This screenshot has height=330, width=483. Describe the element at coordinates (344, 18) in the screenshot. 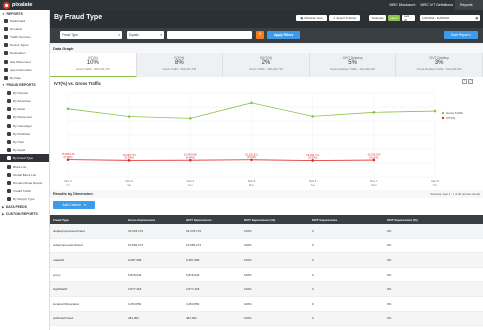

I see `export-excel-button: ⇩ Export To Excel` at that location.